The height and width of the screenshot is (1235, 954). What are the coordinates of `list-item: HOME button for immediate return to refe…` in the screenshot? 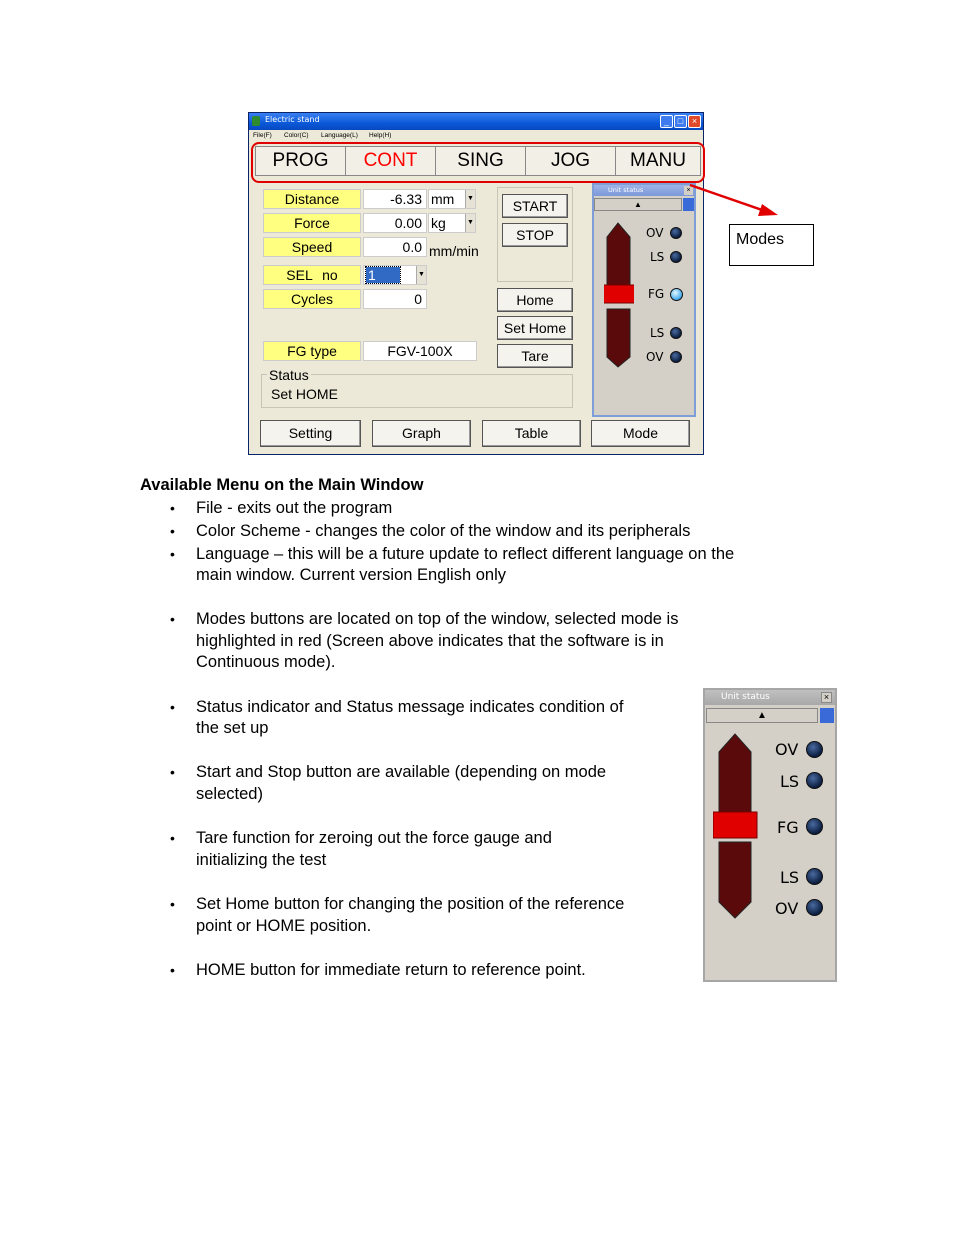 It's located at (391, 970).